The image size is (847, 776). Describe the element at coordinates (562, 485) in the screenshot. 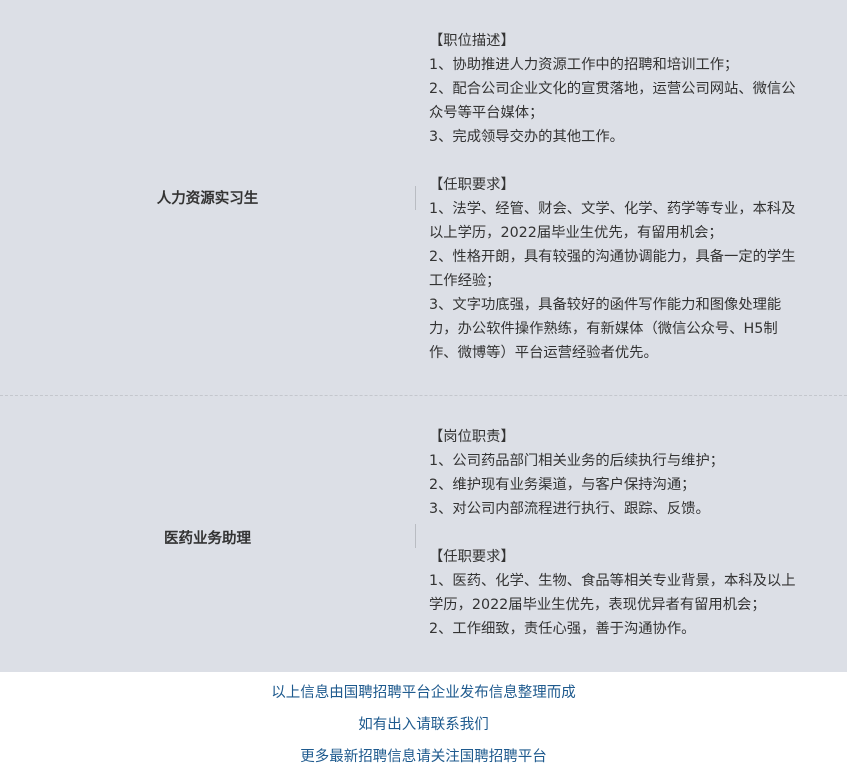

I see `description-line: 2、维护现有业务渠道，与客户保持沟通；` at that location.